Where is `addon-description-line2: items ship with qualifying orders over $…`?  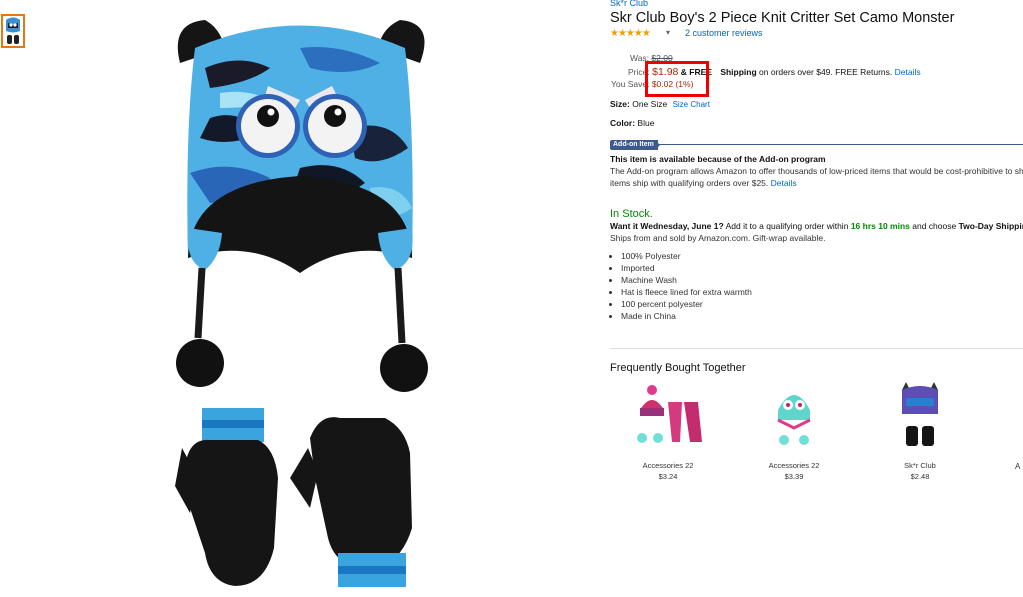
addon-description-line2: items ship with qualifying orders over $… is located at coordinates (703, 183).